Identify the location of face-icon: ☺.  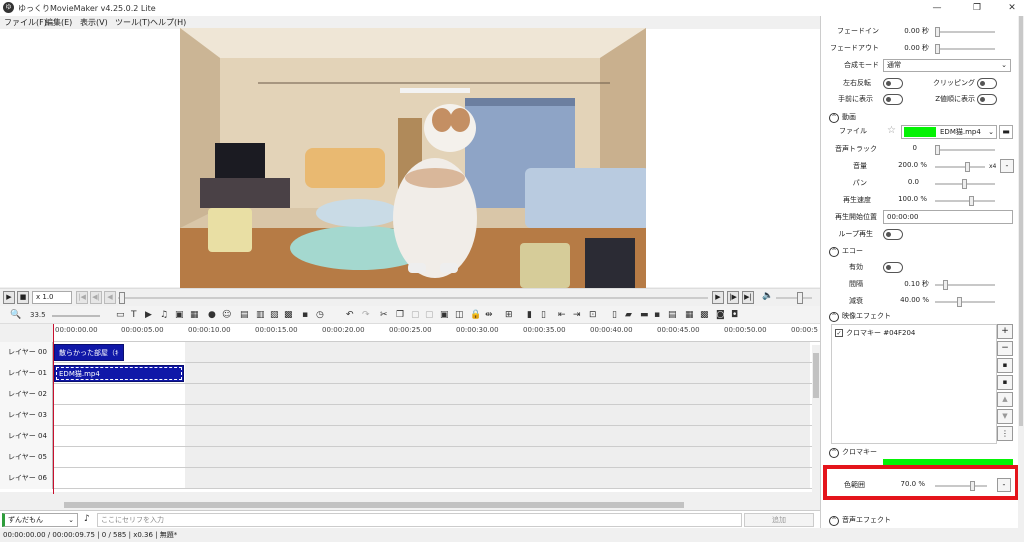
(226, 315).